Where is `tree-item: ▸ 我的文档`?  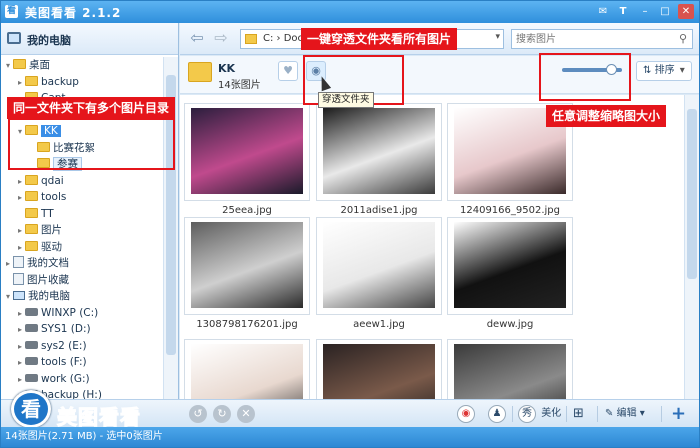 tree-item: ▸ 我的文档 is located at coordinates (36, 263).